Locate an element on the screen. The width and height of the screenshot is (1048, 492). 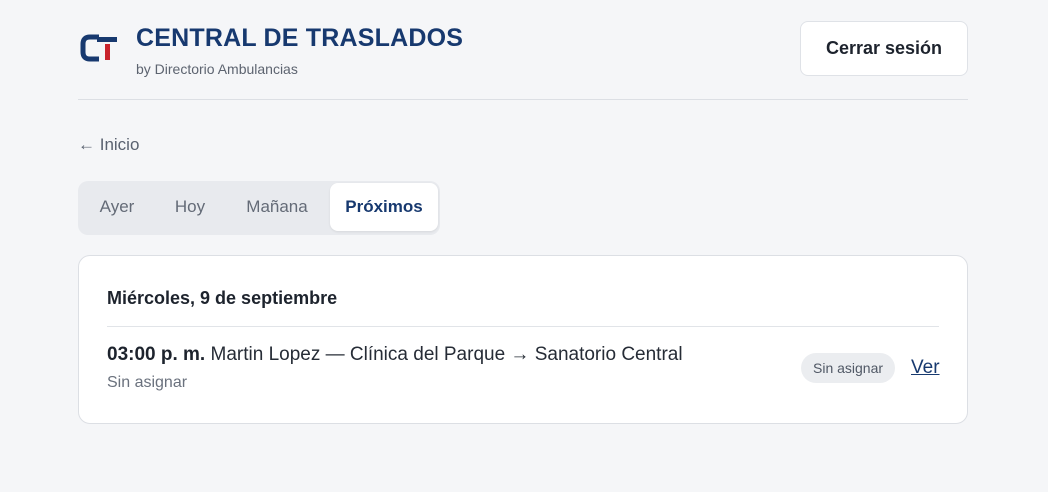
back-link-home: ← Inicio is located at coordinates (108, 145).